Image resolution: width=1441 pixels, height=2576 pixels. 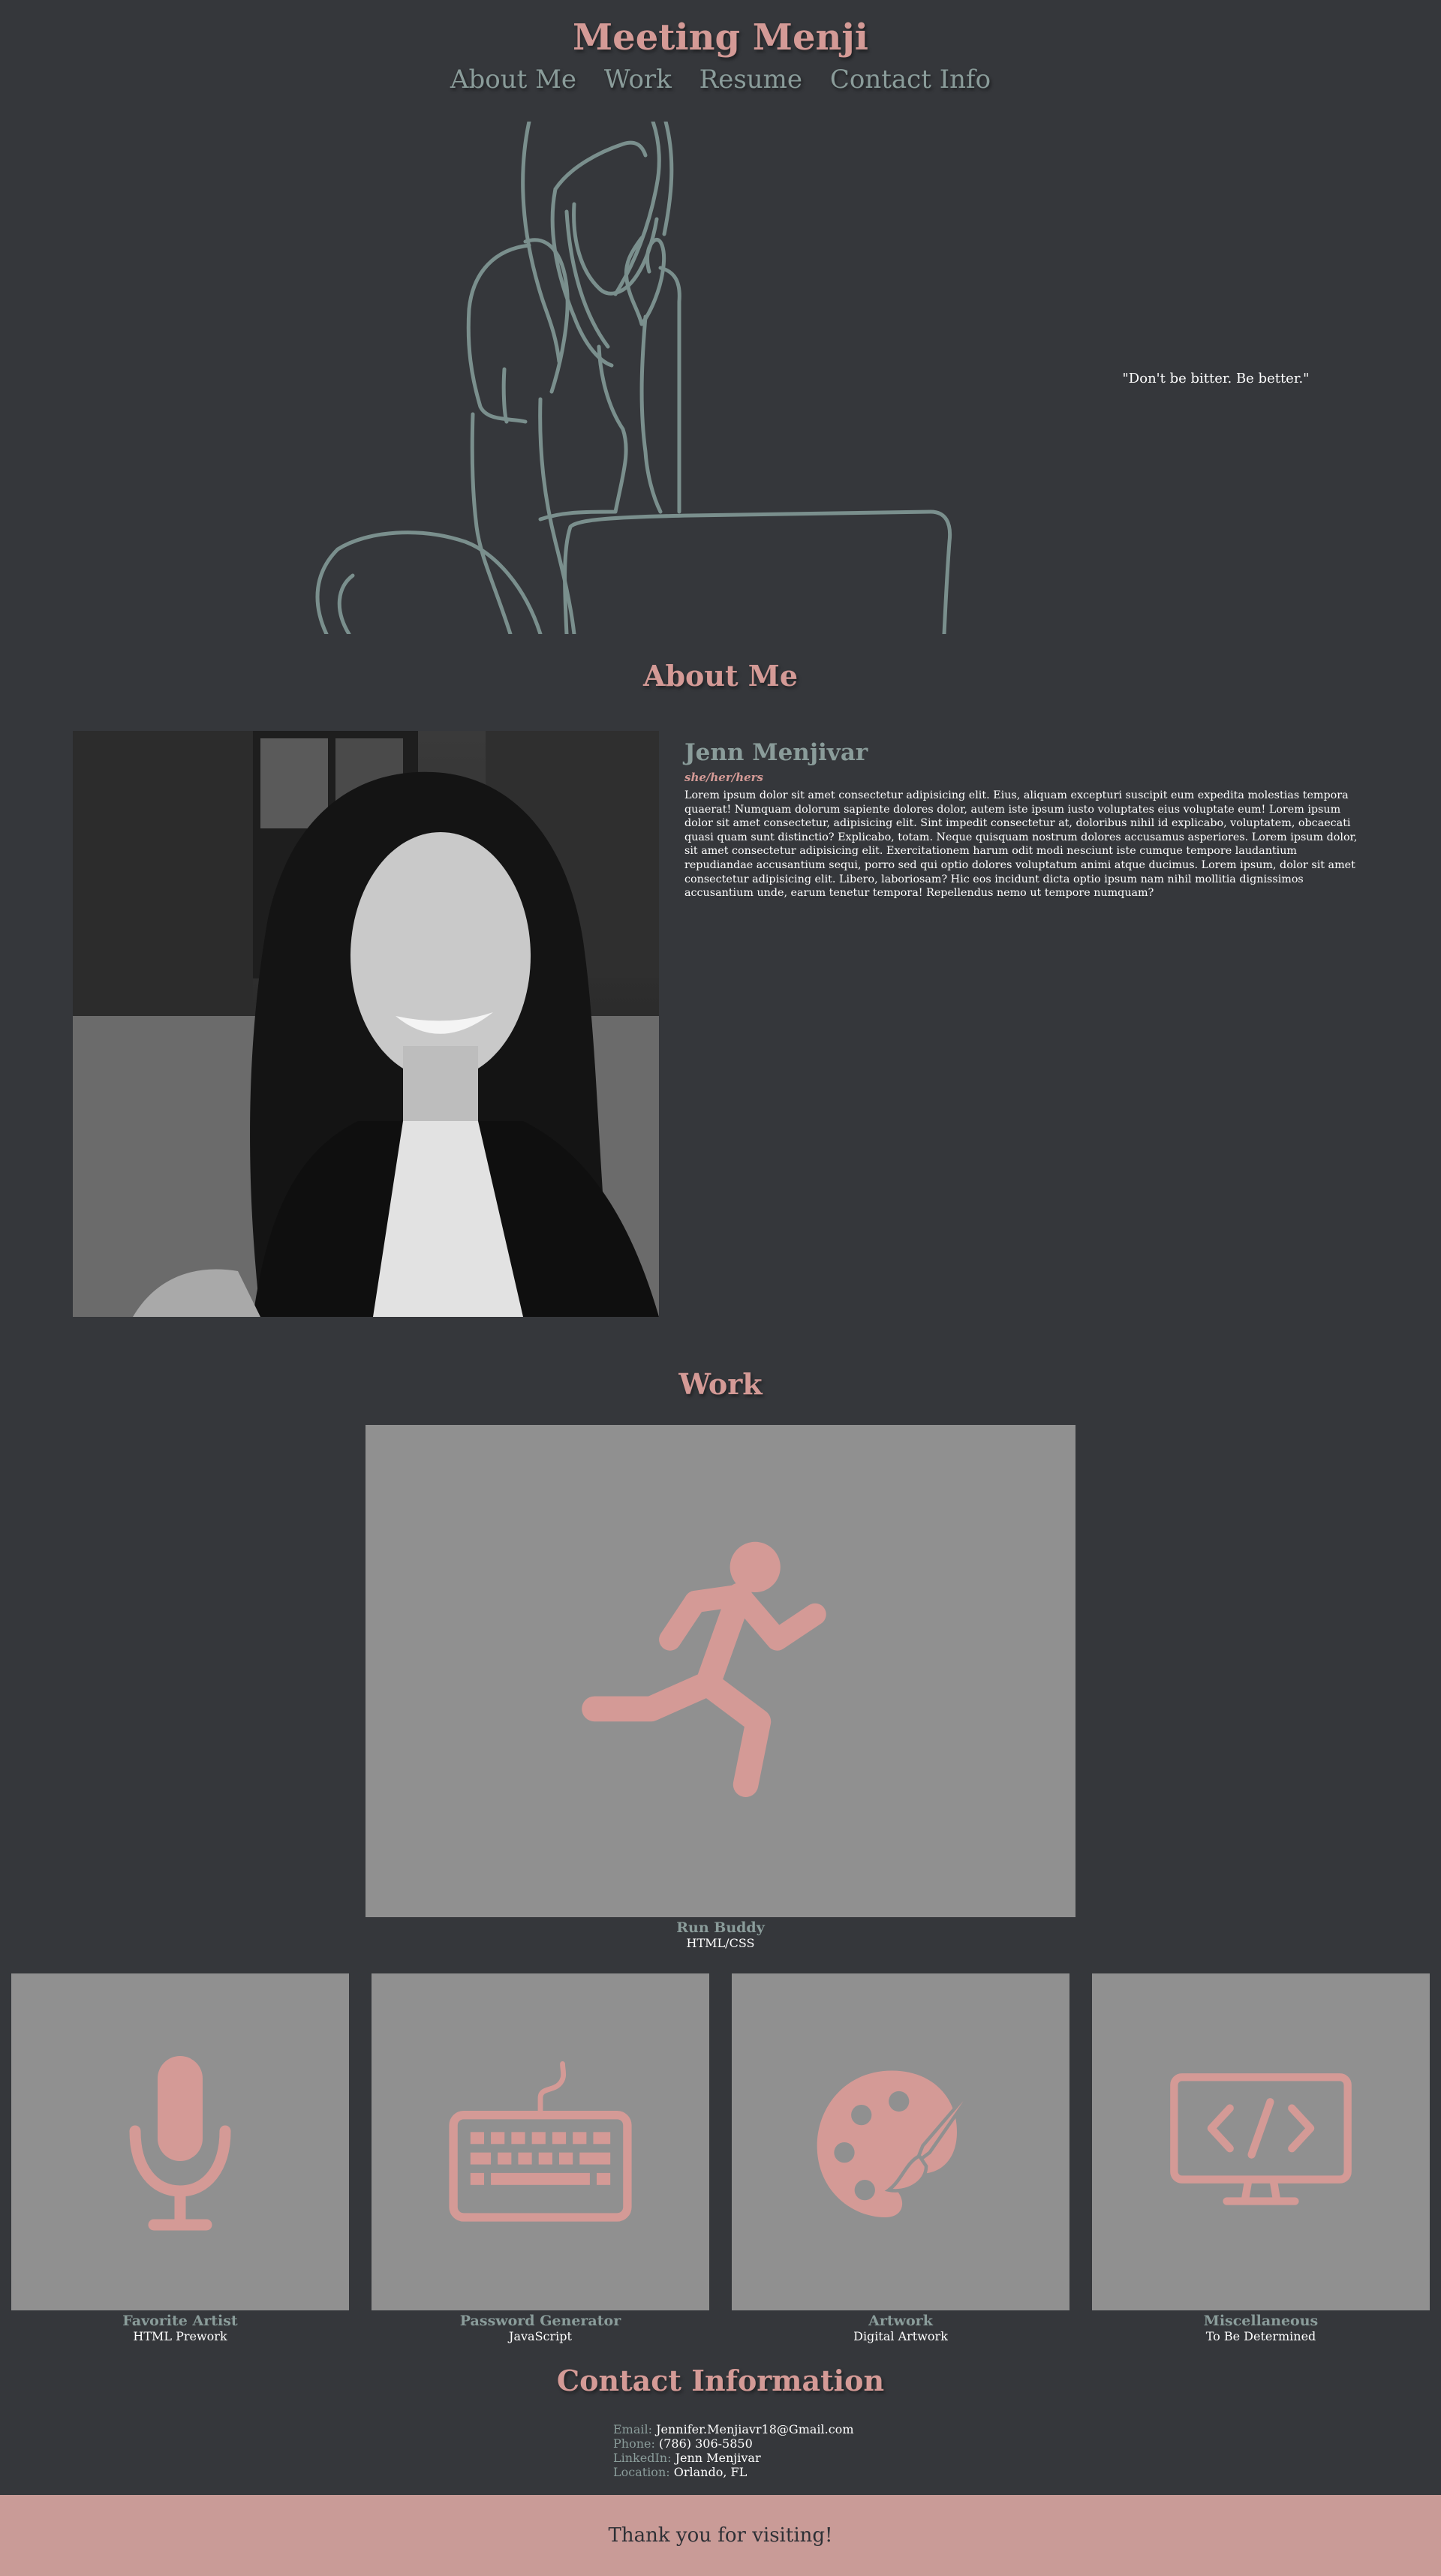 I want to click on contact-email-value: Jennifer.Menjiavr18@Gmail.com, so click(x=754, y=2429).